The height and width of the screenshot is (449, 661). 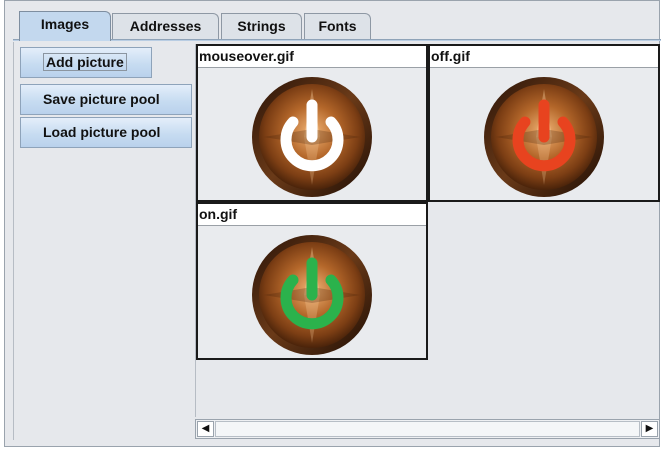 What do you see at coordinates (205, 429) in the screenshot?
I see `scroll-left-arrow-icon: ◀` at bounding box center [205, 429].